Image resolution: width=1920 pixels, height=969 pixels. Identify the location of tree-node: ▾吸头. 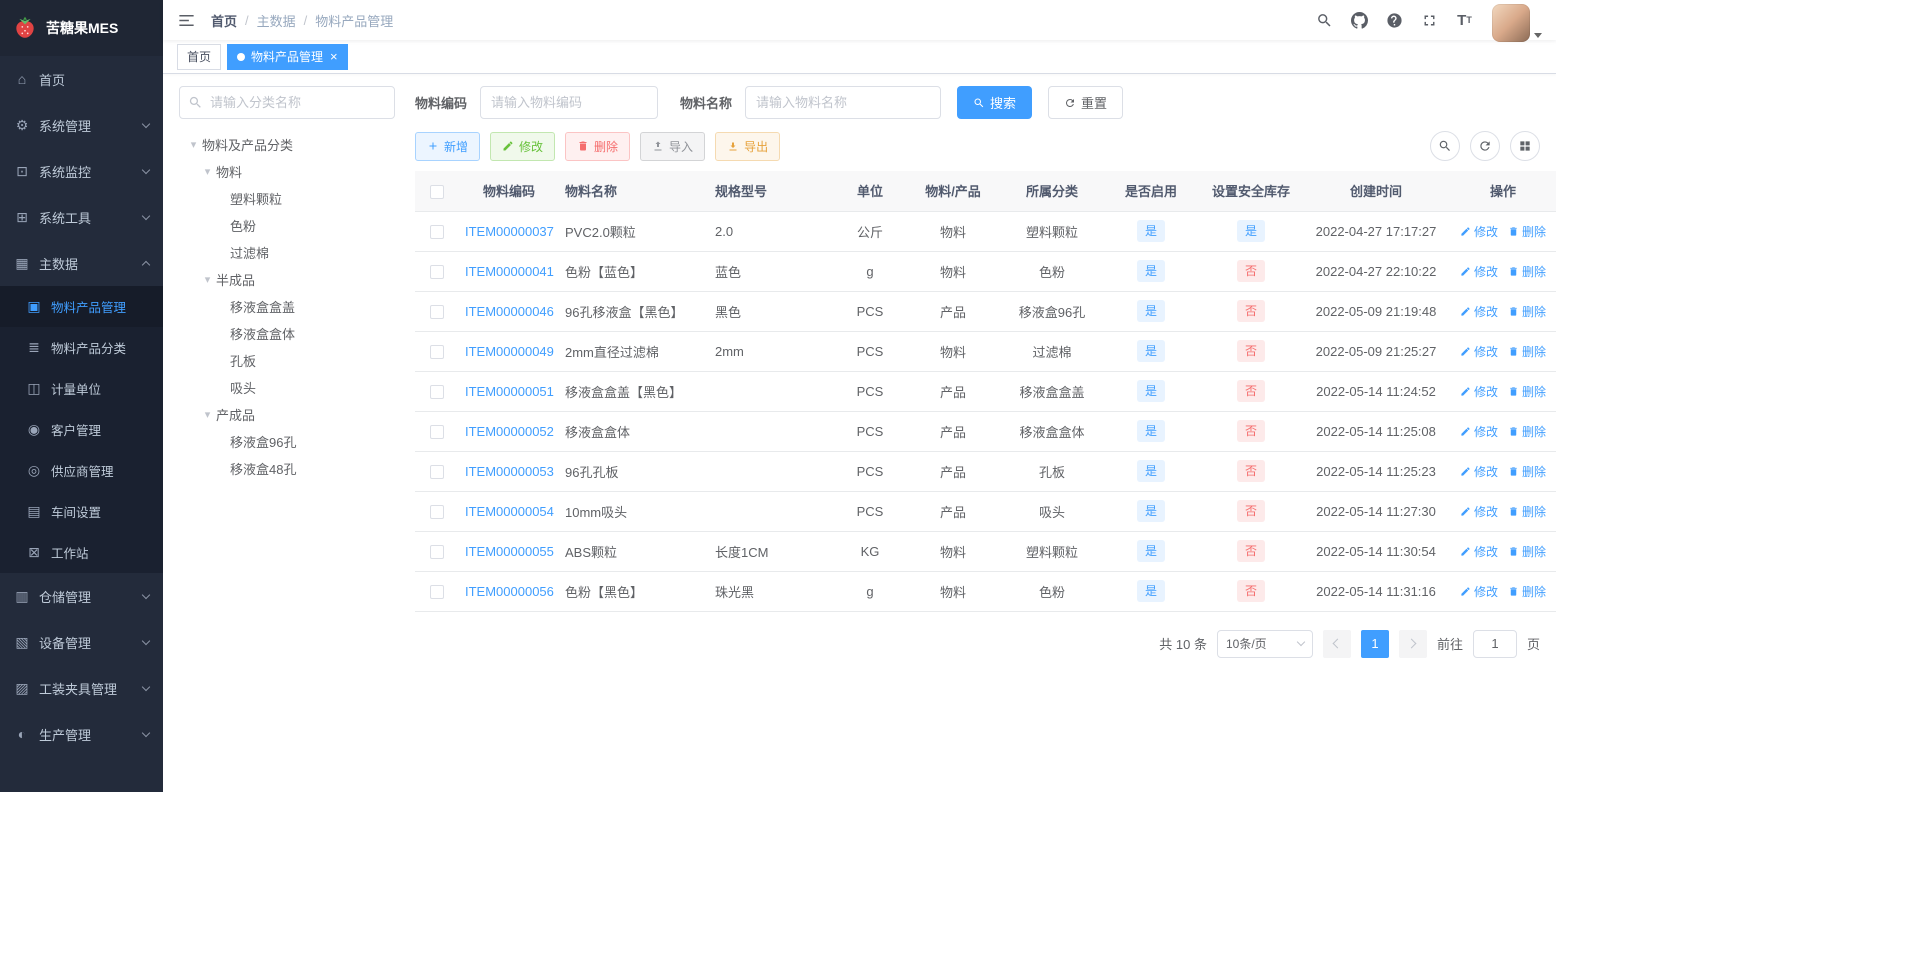
(287, 387).